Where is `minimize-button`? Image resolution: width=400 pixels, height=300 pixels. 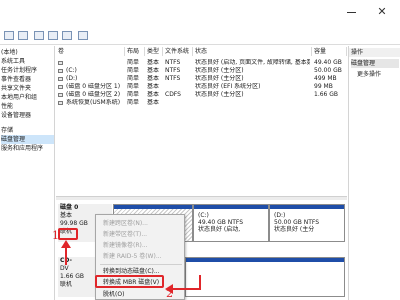 minimize-button is located at coordinates (352, 12).